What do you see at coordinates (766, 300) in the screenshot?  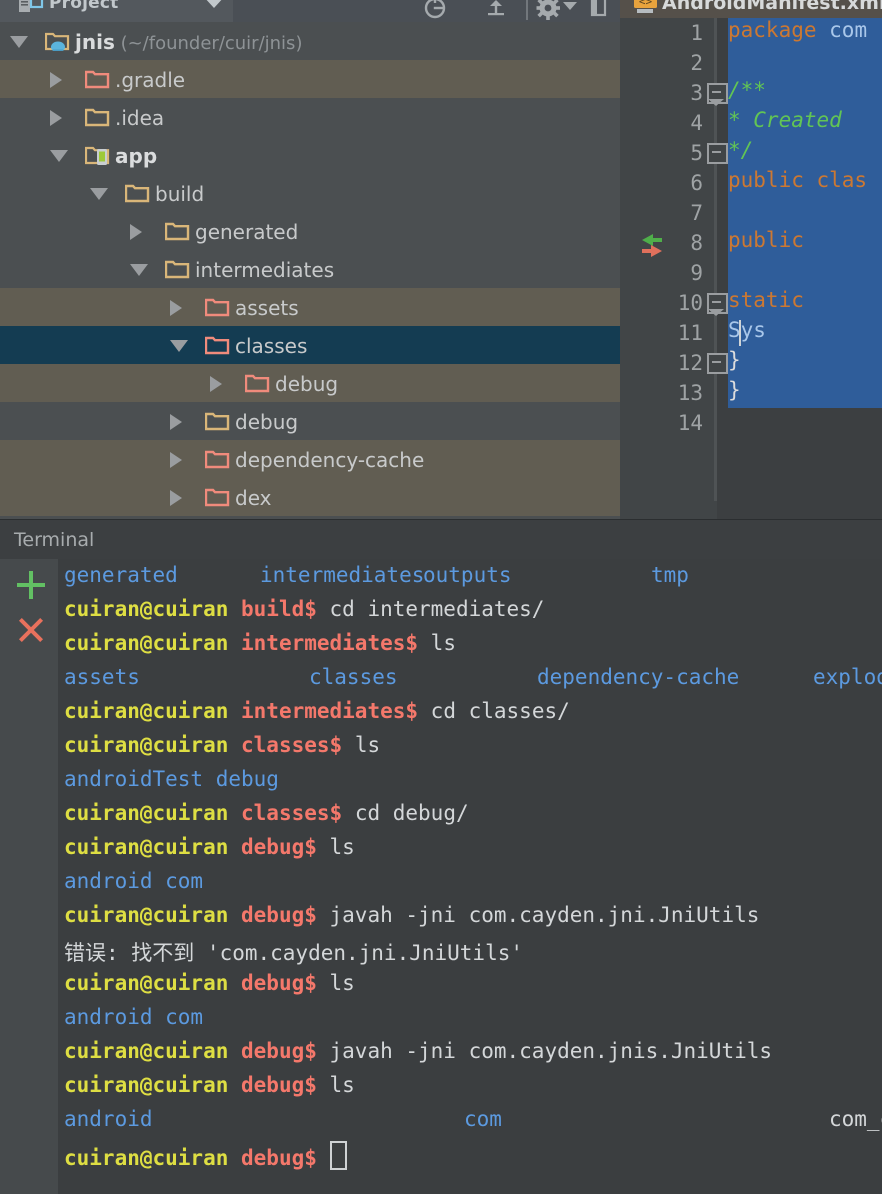 I see `code-token: static` at bounding box center [766, 300].